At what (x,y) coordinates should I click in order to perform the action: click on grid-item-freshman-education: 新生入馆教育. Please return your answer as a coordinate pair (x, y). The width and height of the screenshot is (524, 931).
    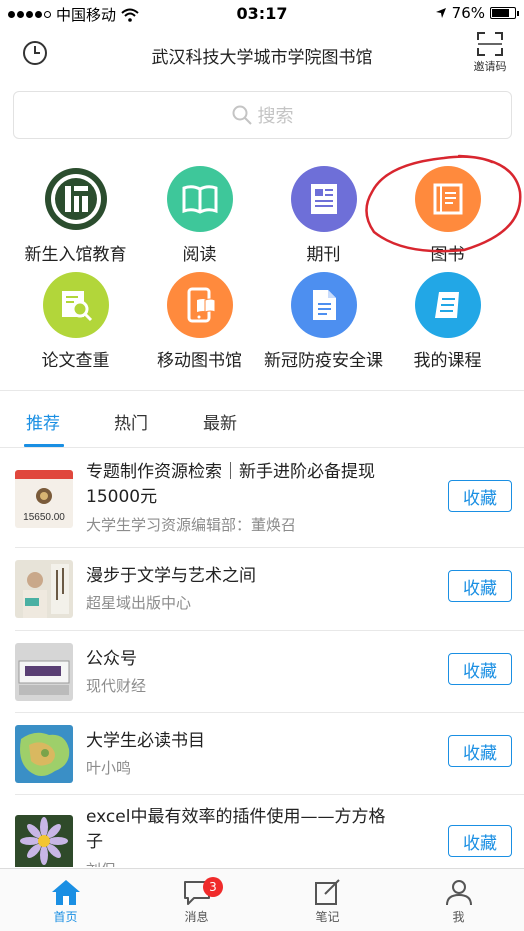
    Looking at the image, I should click on (75, 215).